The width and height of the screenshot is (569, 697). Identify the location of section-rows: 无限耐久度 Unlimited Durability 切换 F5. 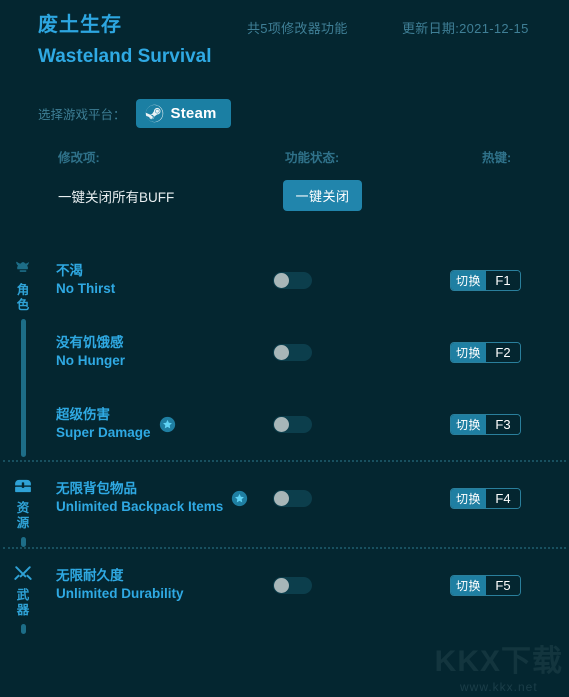
(307, 591).